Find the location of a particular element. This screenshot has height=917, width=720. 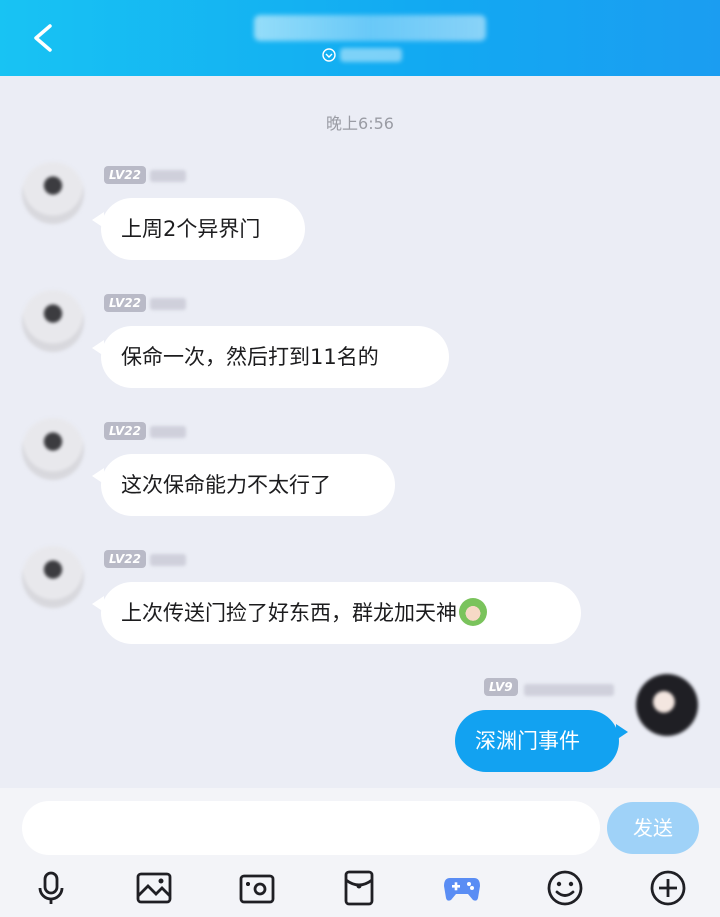

camera-icon is located at coordinates (257, 888).